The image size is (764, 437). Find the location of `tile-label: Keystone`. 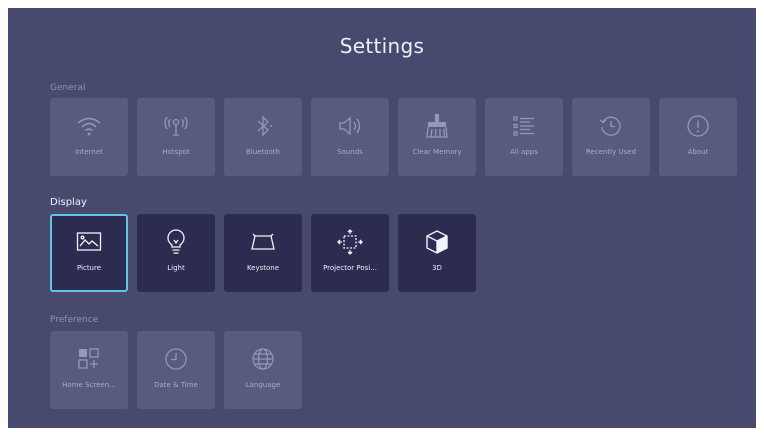

tile-label: Keystone is located at coordinates (263, 268).